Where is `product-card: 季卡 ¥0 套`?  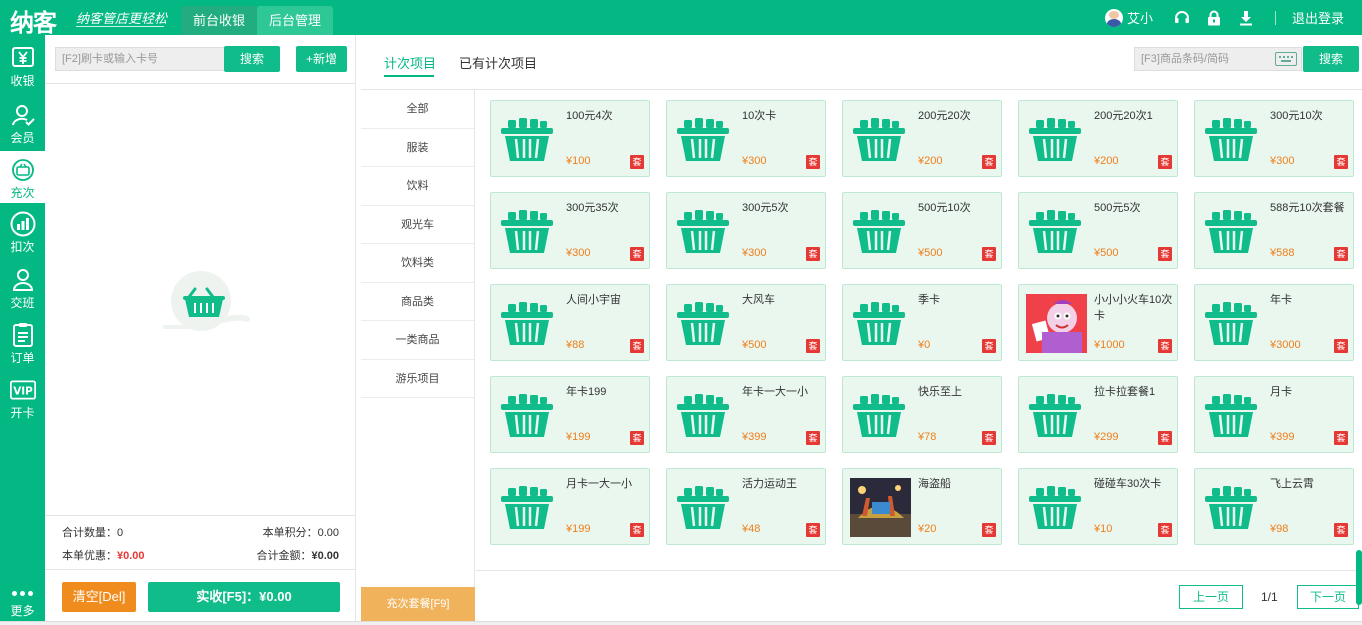
product-card: 季卡 ¥0 套 is located at coordinates (922, 322).